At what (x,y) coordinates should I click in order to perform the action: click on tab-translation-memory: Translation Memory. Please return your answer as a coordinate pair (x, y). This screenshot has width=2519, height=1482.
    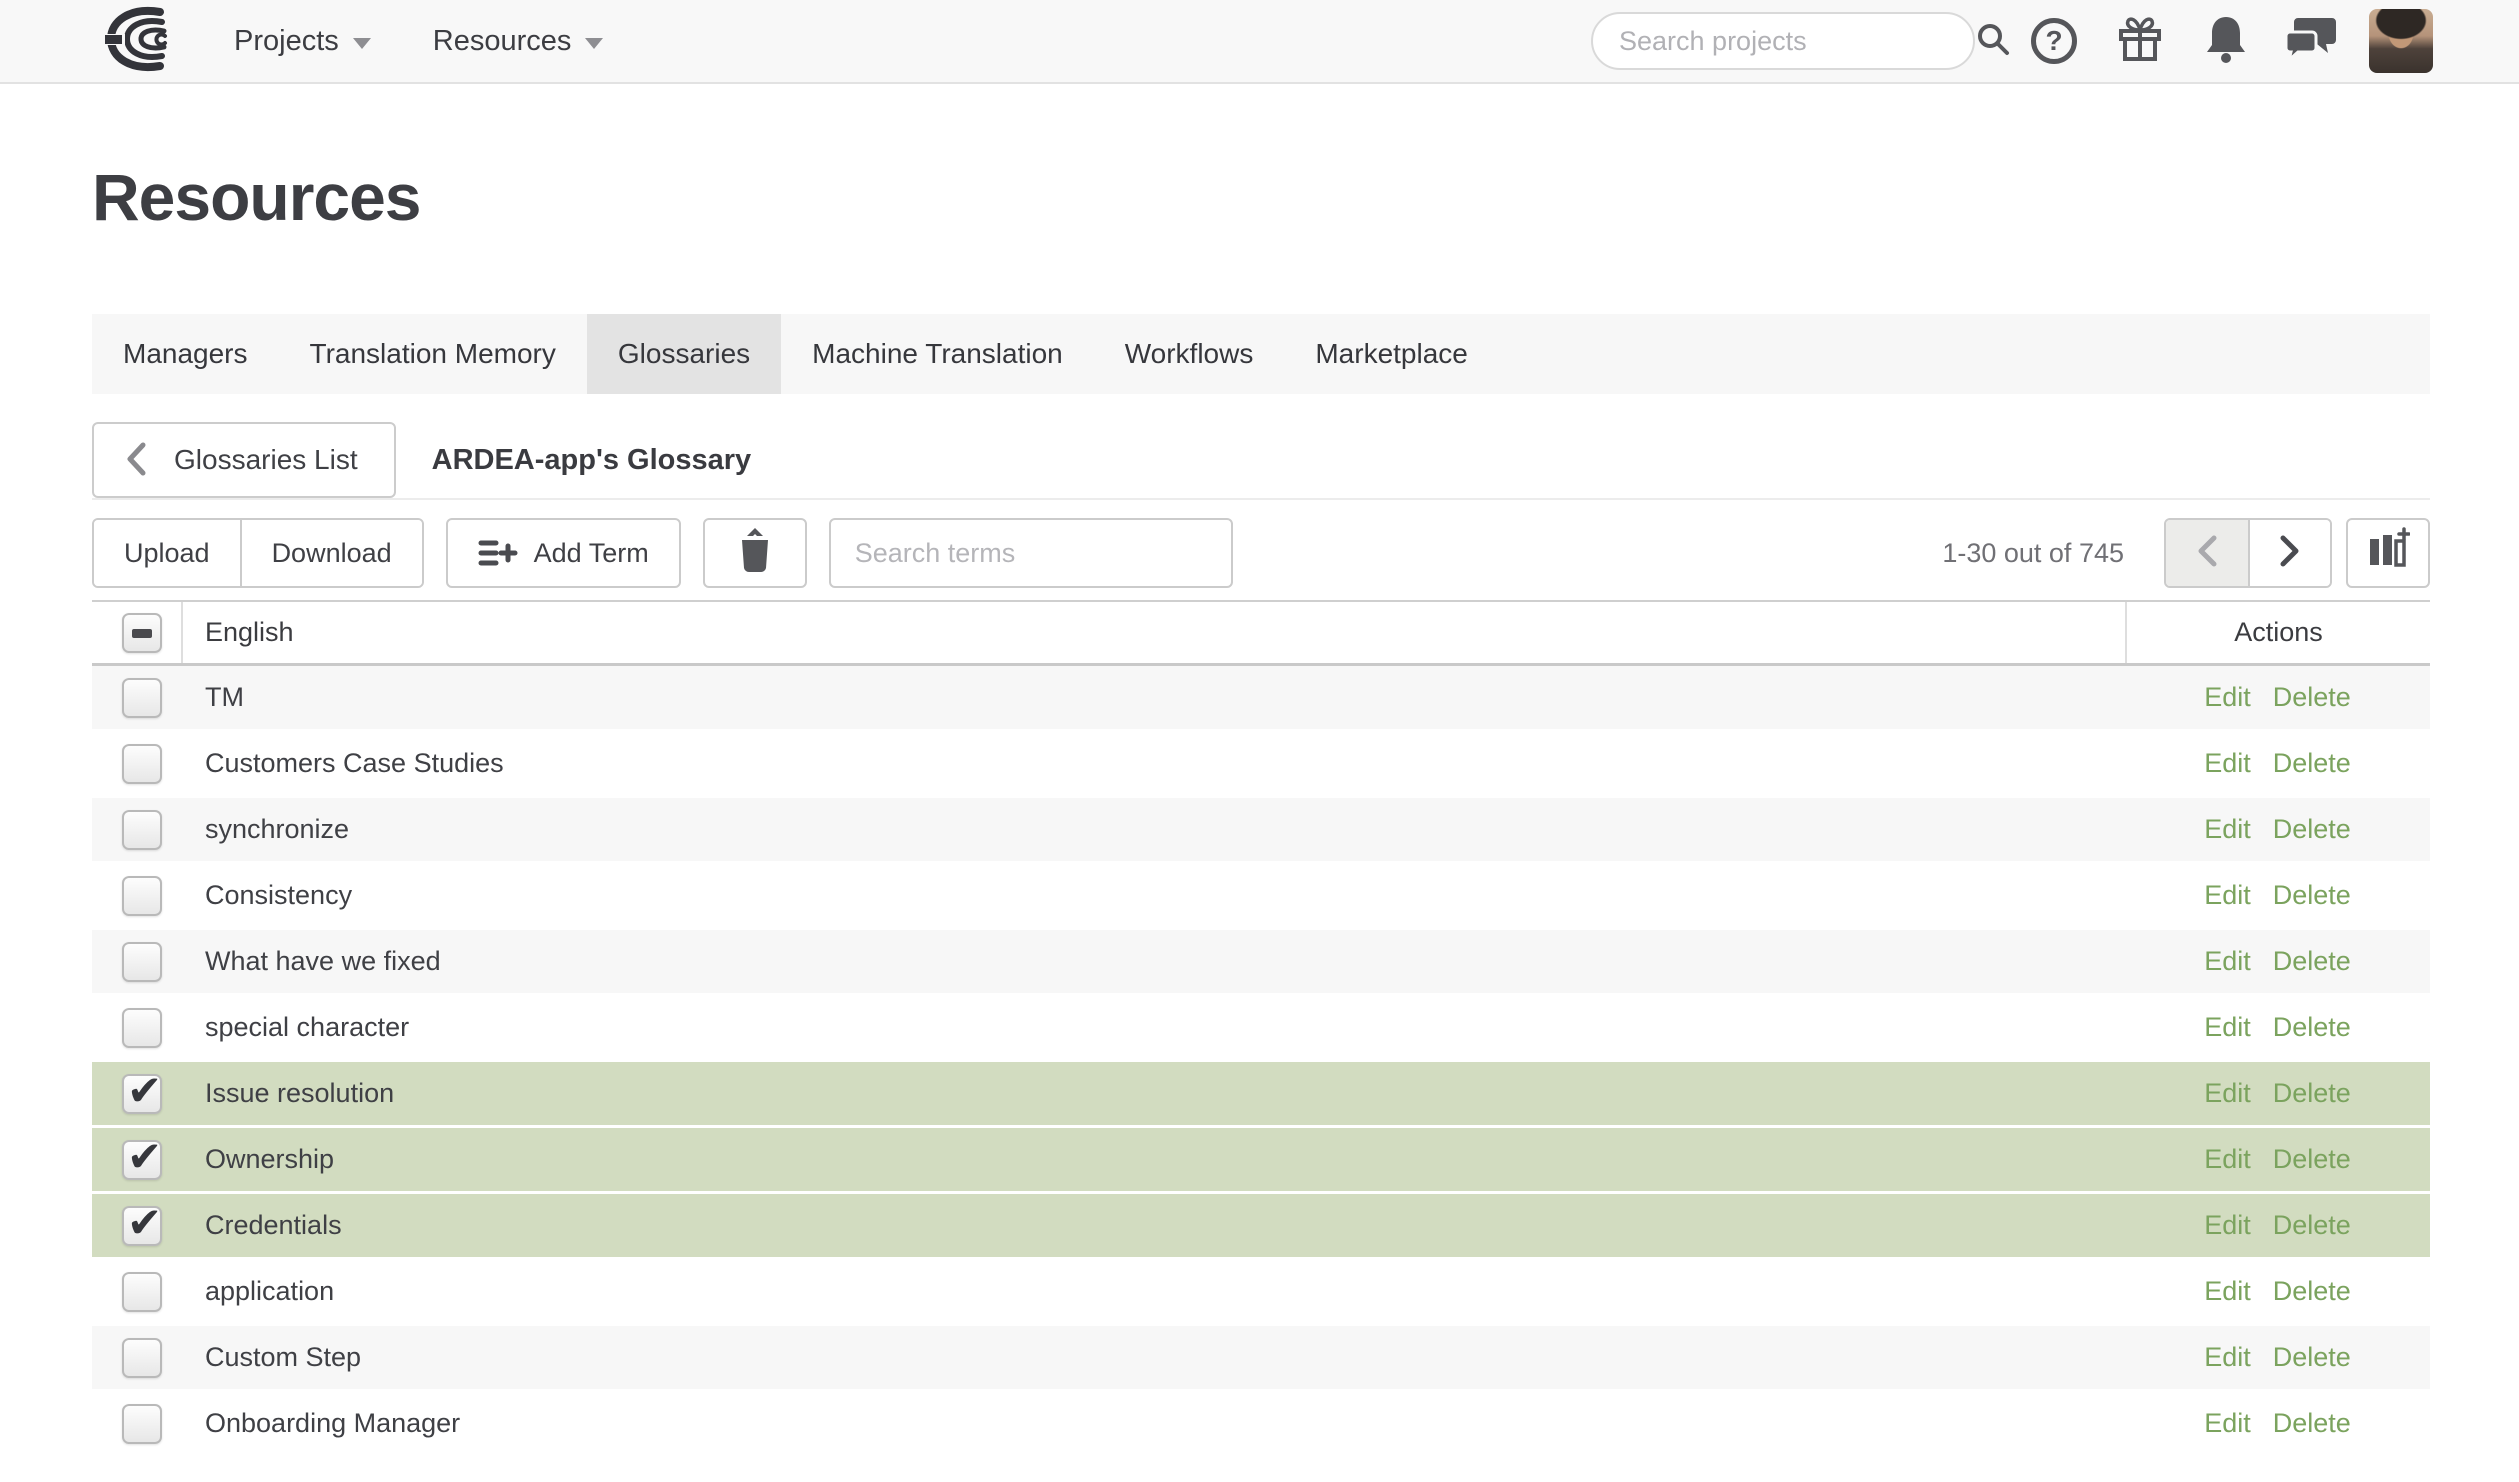
    Looking at the image, I should click on (433, 354).